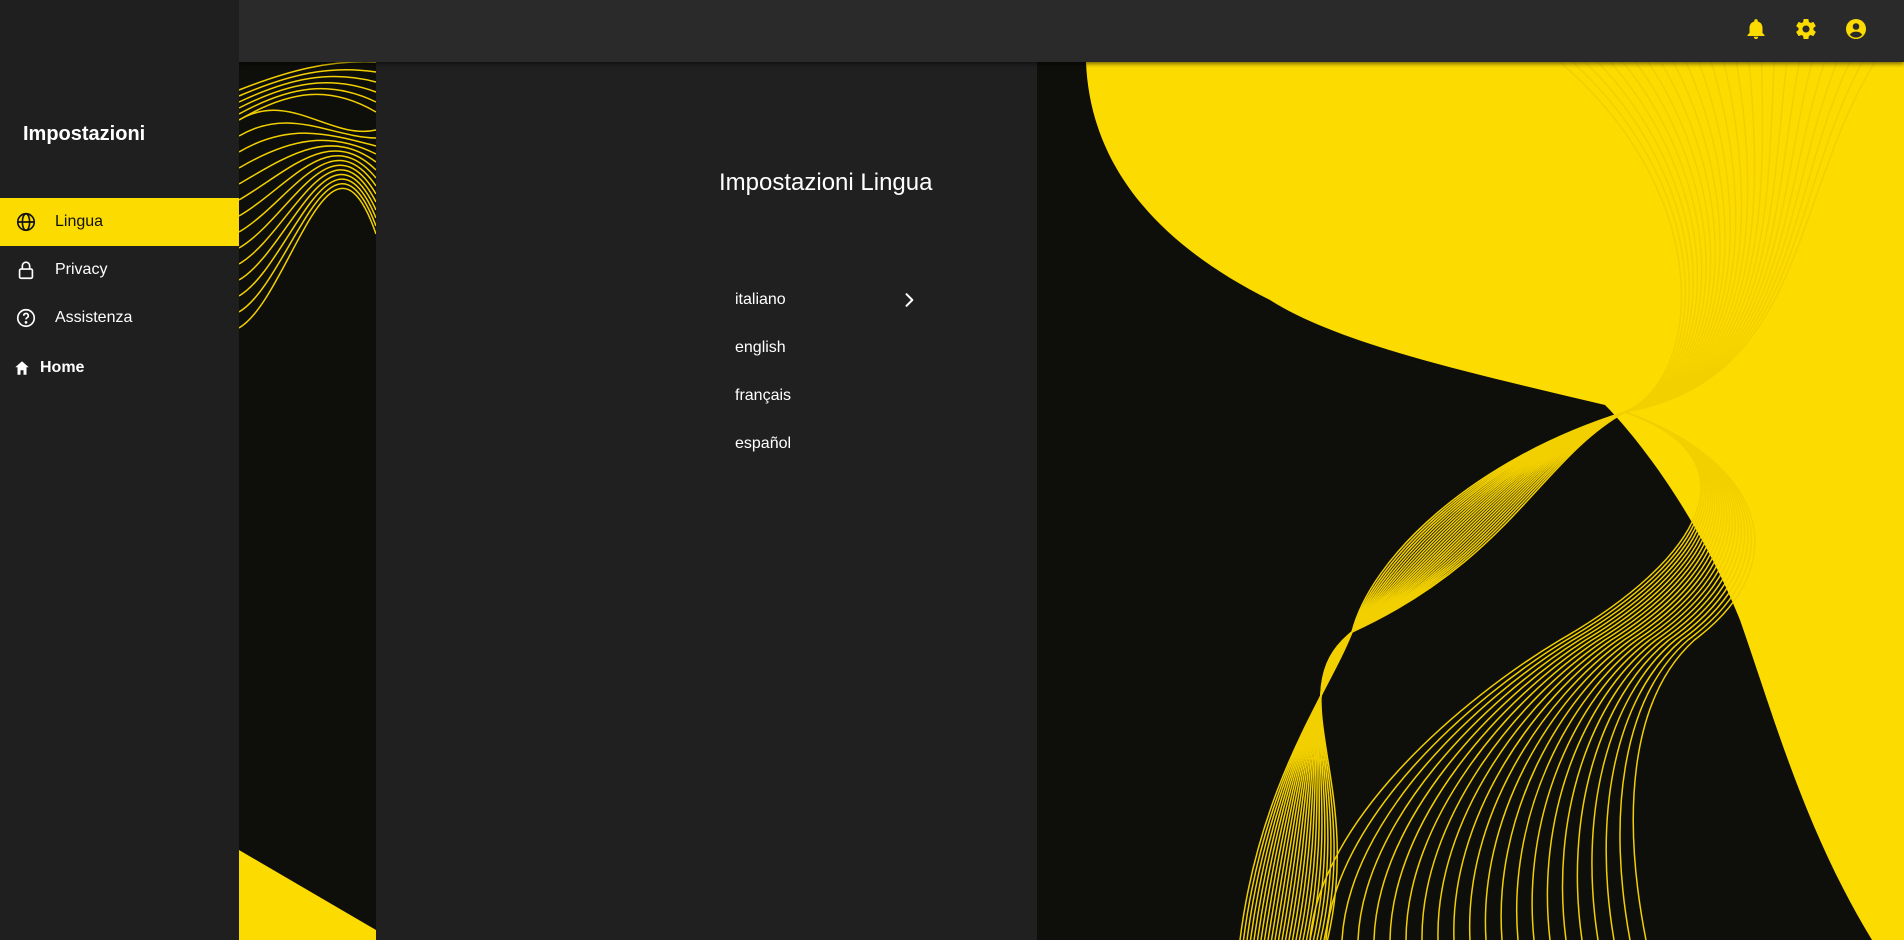  I want to click on topbar-actions, so click(1806, 29).